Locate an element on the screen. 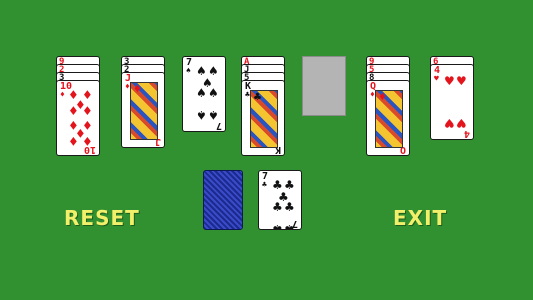 This screenshot has width=533, height=300. pile-1-top-card: 10 ♦ 10 ♦ ♦ ♦ ♦ ♦ ♦ ♦ ♦ ♦ ♦ is located at coordinates (78, 118).